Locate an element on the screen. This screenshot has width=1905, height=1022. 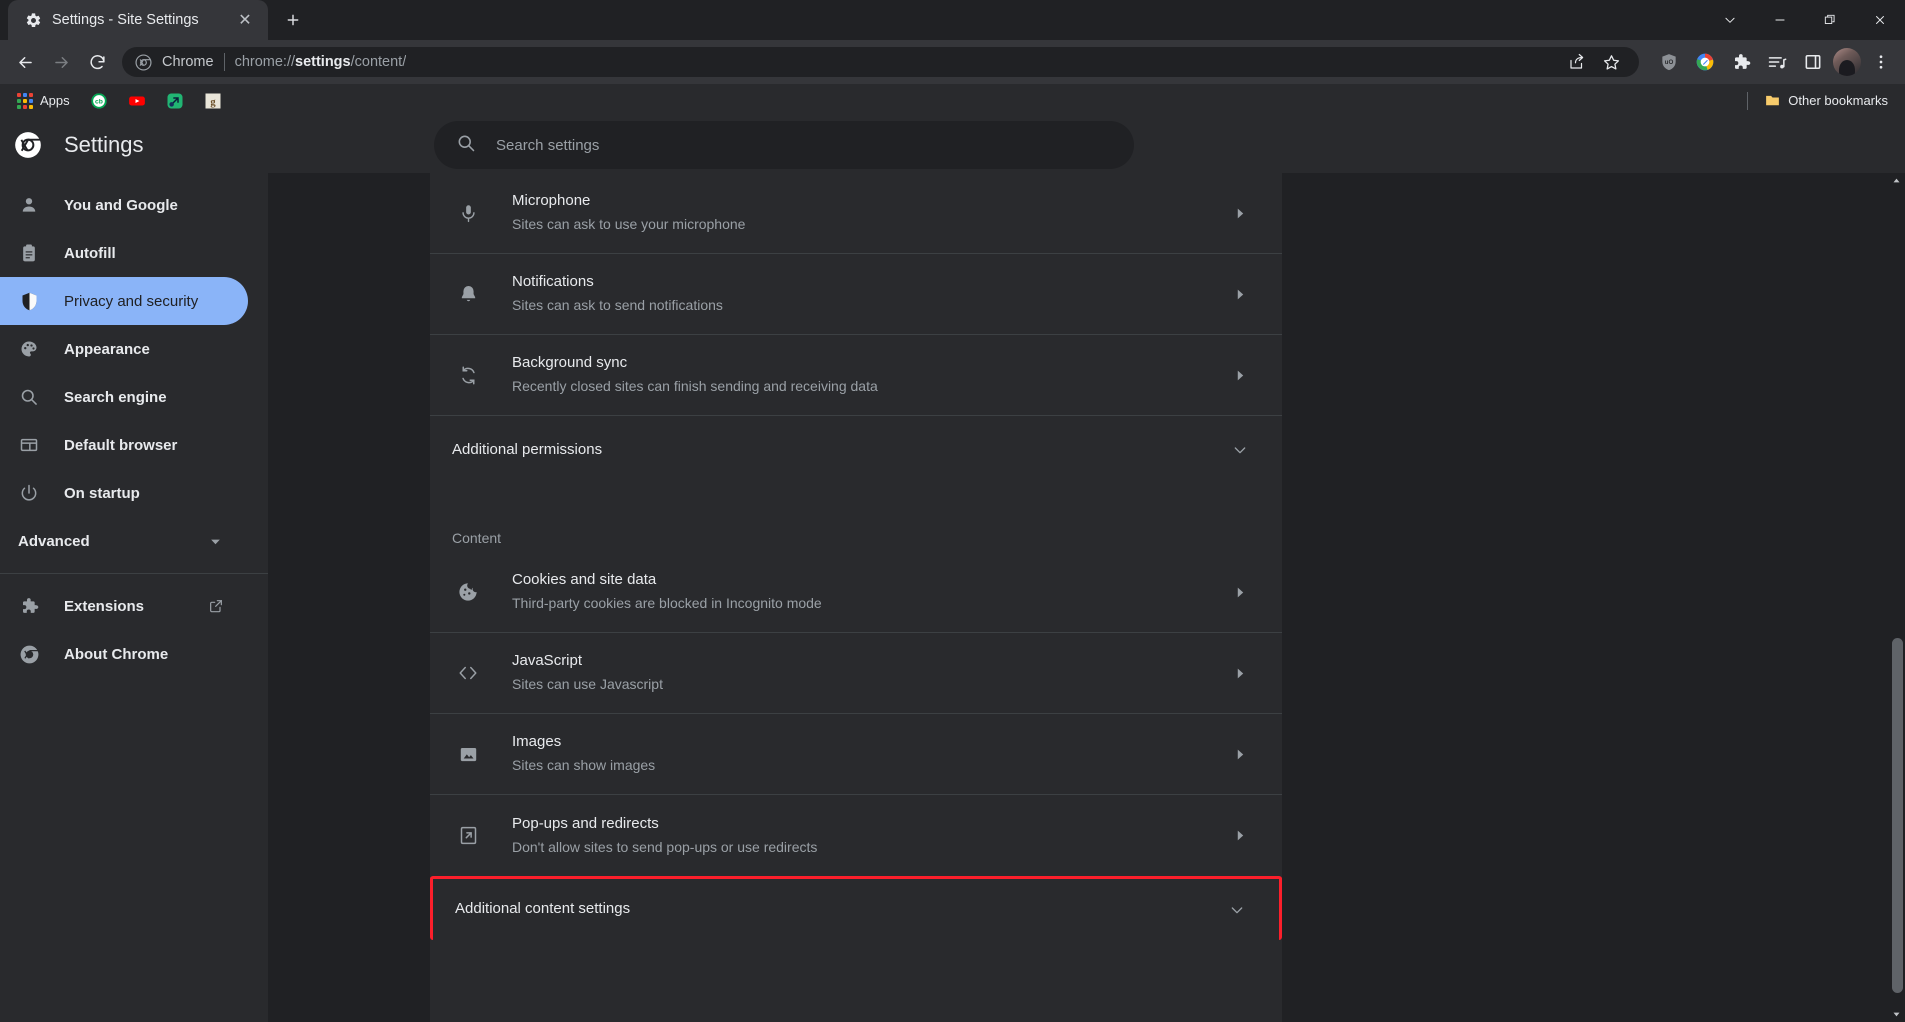
expander-additional-permissions: Additional permissions is located at coordinates (856, 450).